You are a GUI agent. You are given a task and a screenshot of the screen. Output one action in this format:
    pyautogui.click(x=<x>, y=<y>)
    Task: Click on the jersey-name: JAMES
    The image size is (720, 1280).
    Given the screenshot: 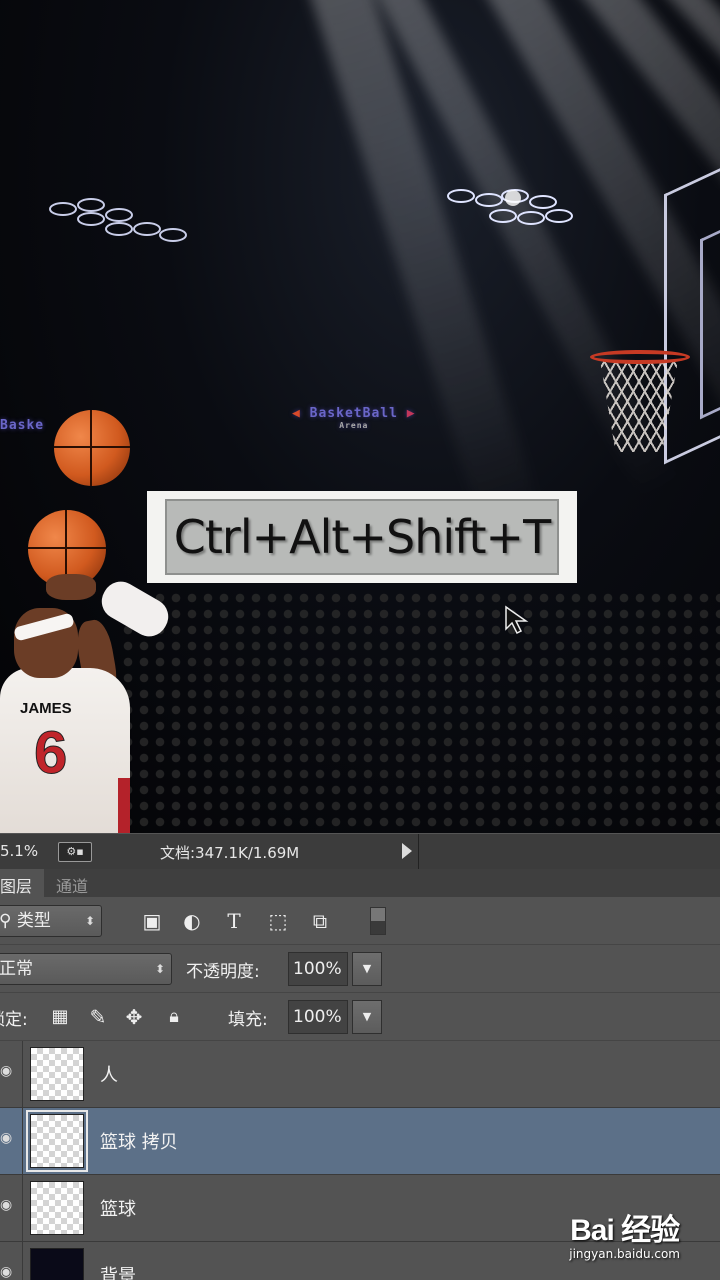 What is the action you would take?
    pyautogui.click(x=46, y=708)
    